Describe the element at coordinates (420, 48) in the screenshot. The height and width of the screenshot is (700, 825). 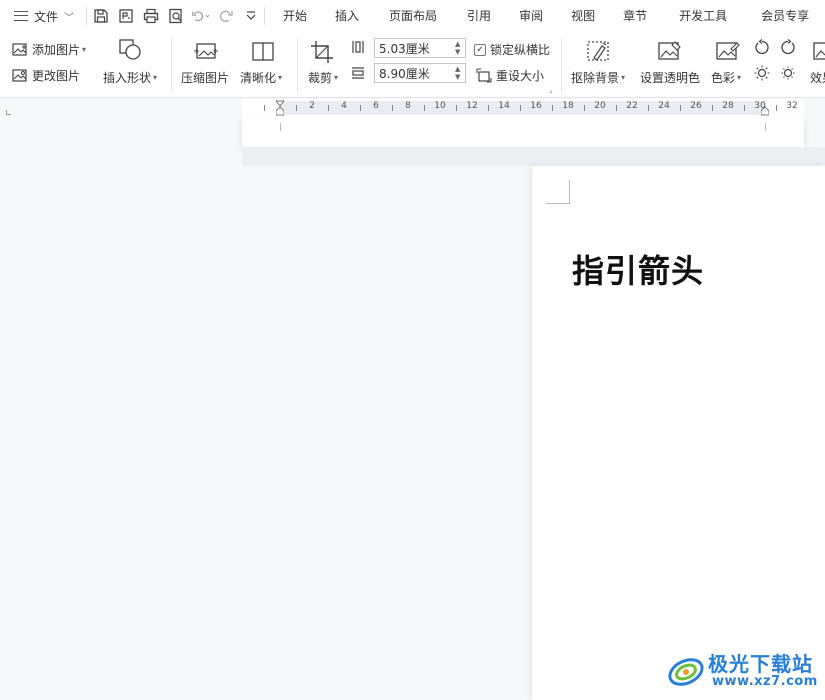
I see `height-input: 5.03厘米 ▲ ▼` at that location.